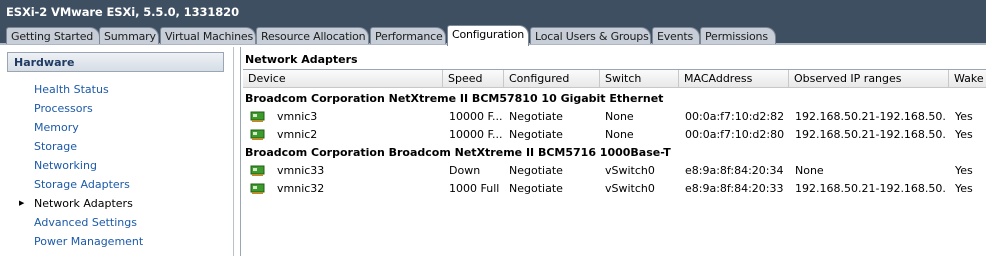 The image size is (986, 256). What do you see at coordinates (56, 127) in the screenshot?
I see `sidebar-item-memory: Memory` at bounding box center [56, 127].